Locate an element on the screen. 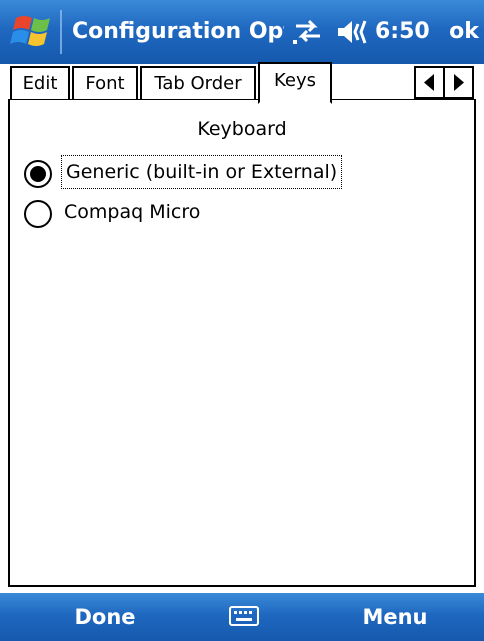 This screenshot has height=641, width=484. softkey-bar: Done Menu is located at coordinates (242, 617).